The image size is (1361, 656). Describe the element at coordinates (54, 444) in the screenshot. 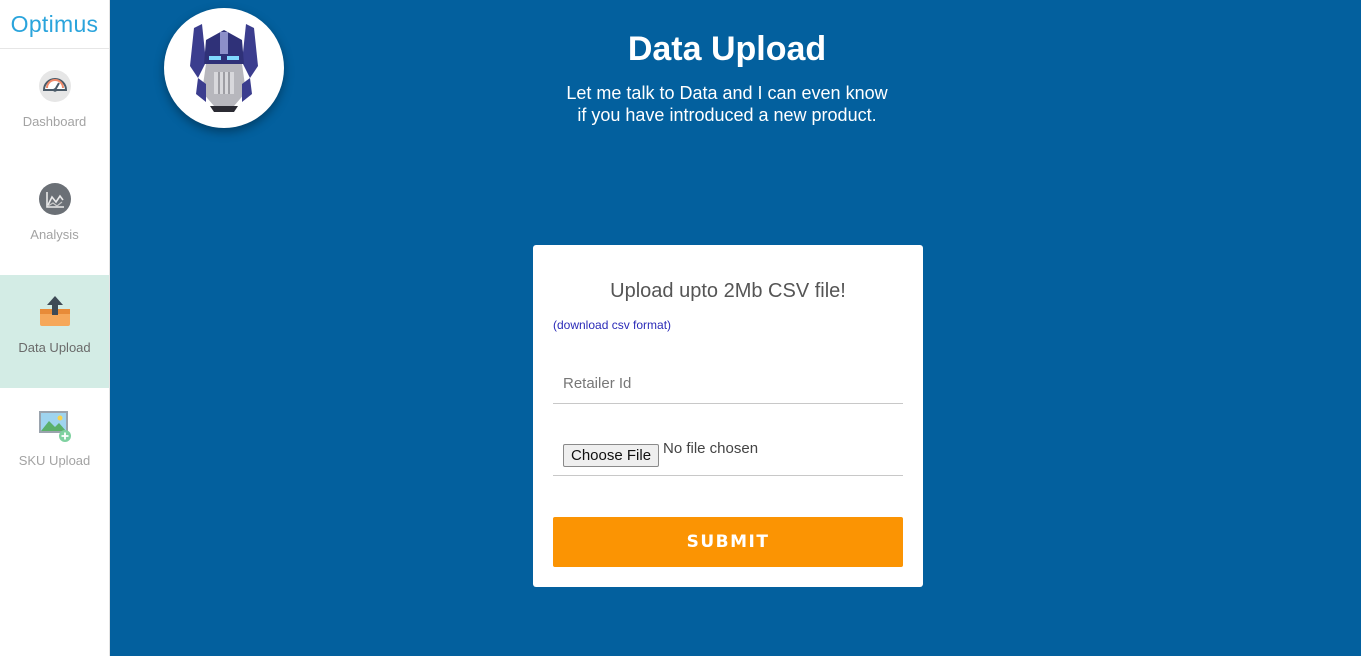

I see `sidebar-item-sku-upload: SKU Upload` at that location.